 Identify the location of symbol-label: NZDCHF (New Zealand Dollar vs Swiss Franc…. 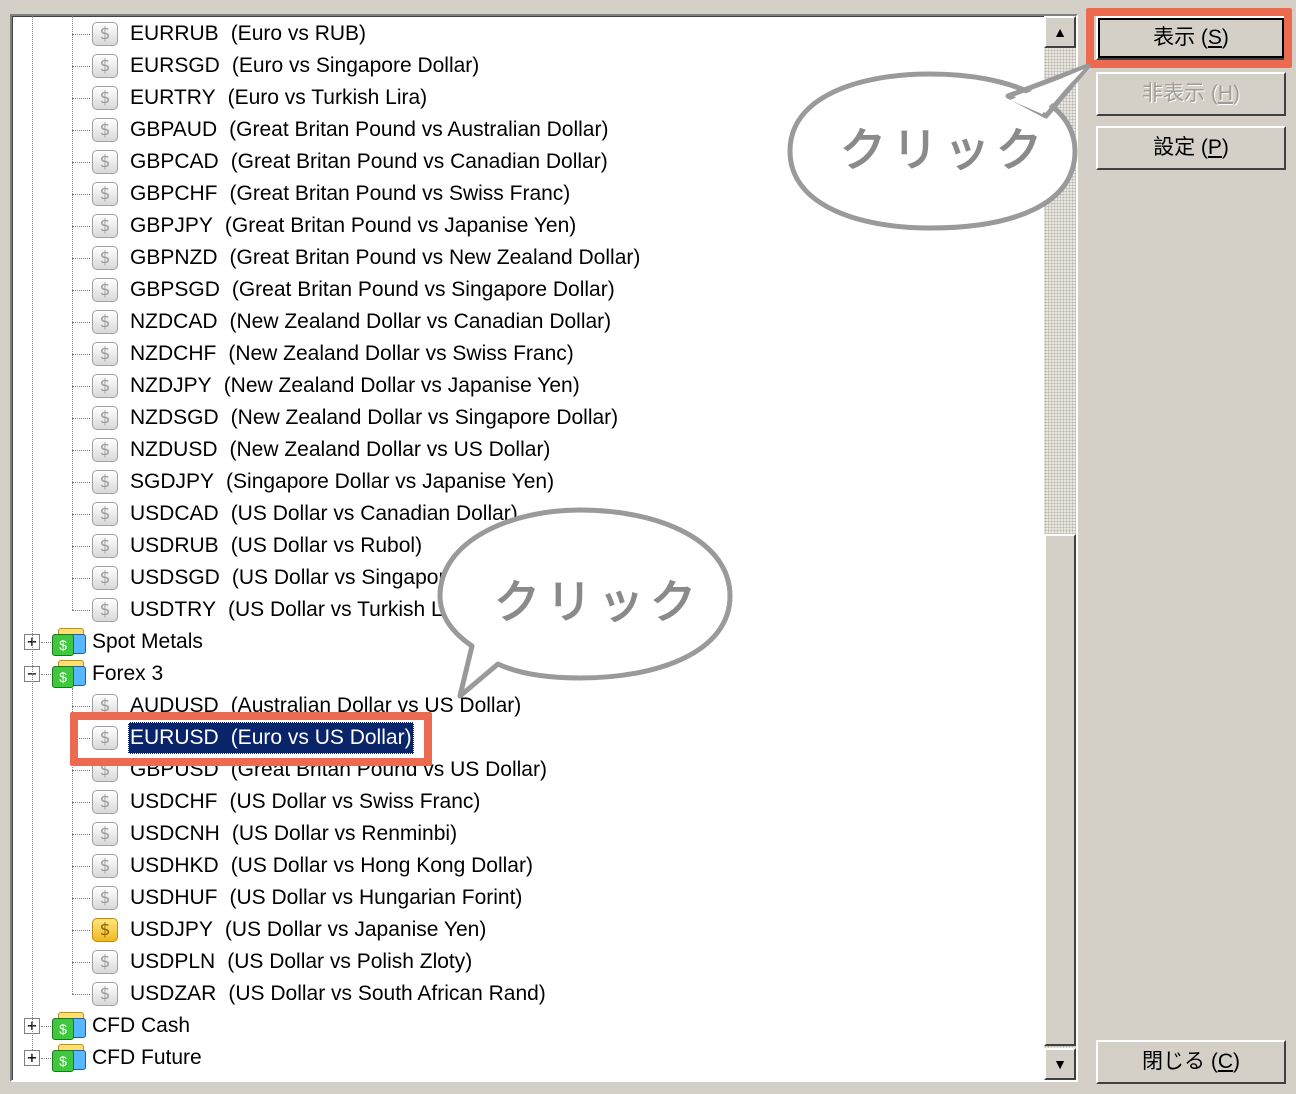
(352, 354).